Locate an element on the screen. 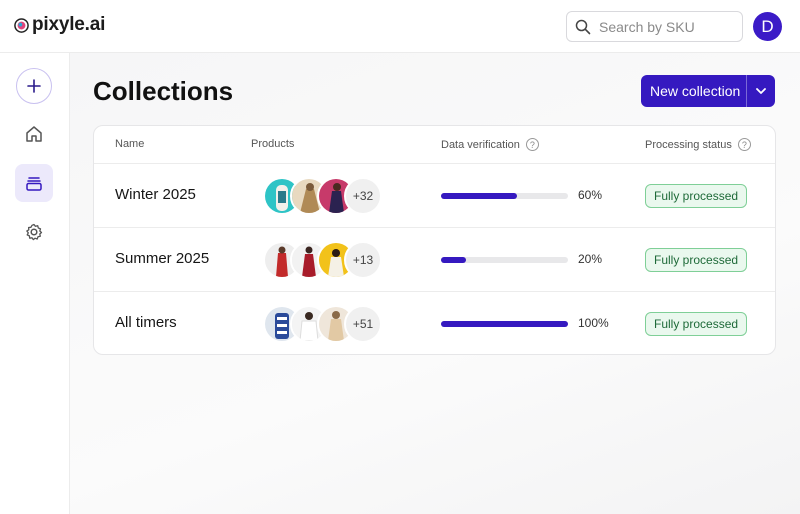 The width and height of the screenshot is (800, 514). table-row: All timers +51 100% Fully processed is located at coordinates (434, 323).